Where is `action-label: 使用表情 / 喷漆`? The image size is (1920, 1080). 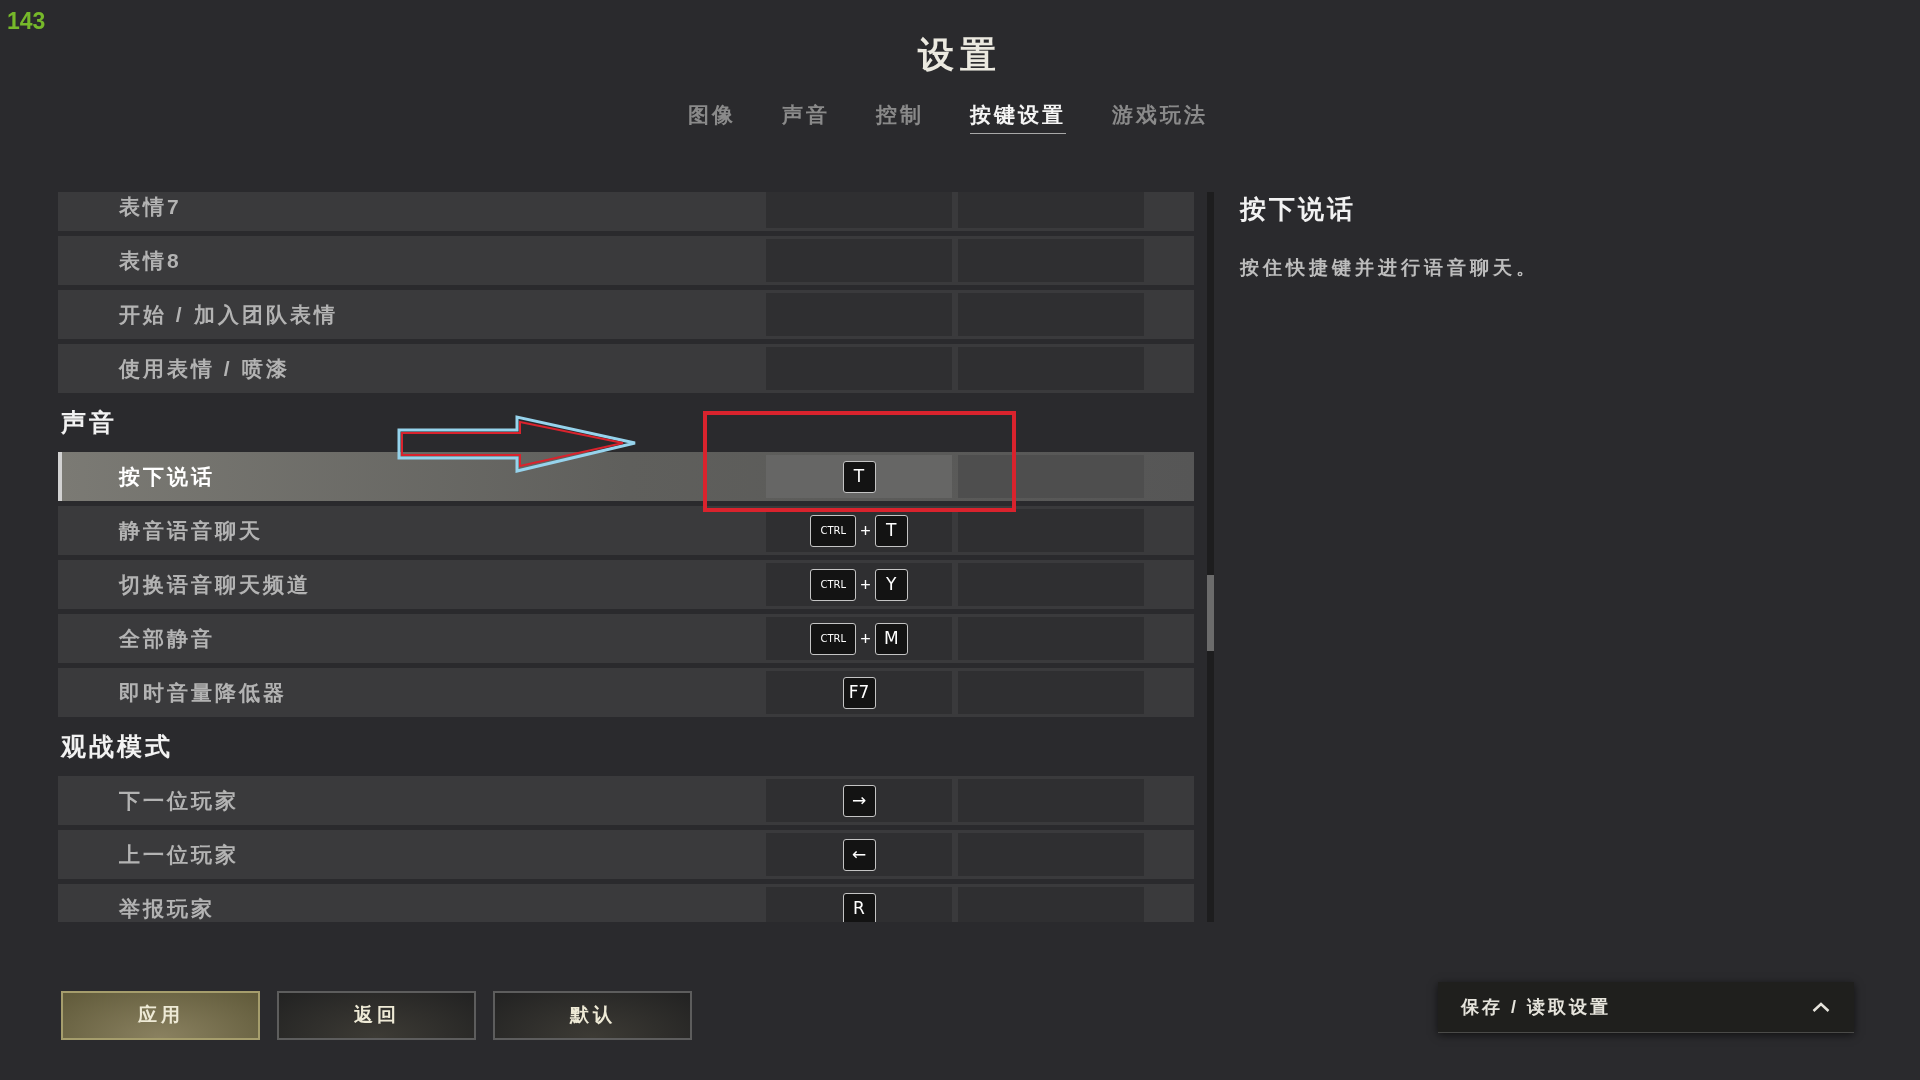 action-label: 使用表情 / 喷漆 is located at coordinates (205, 368).